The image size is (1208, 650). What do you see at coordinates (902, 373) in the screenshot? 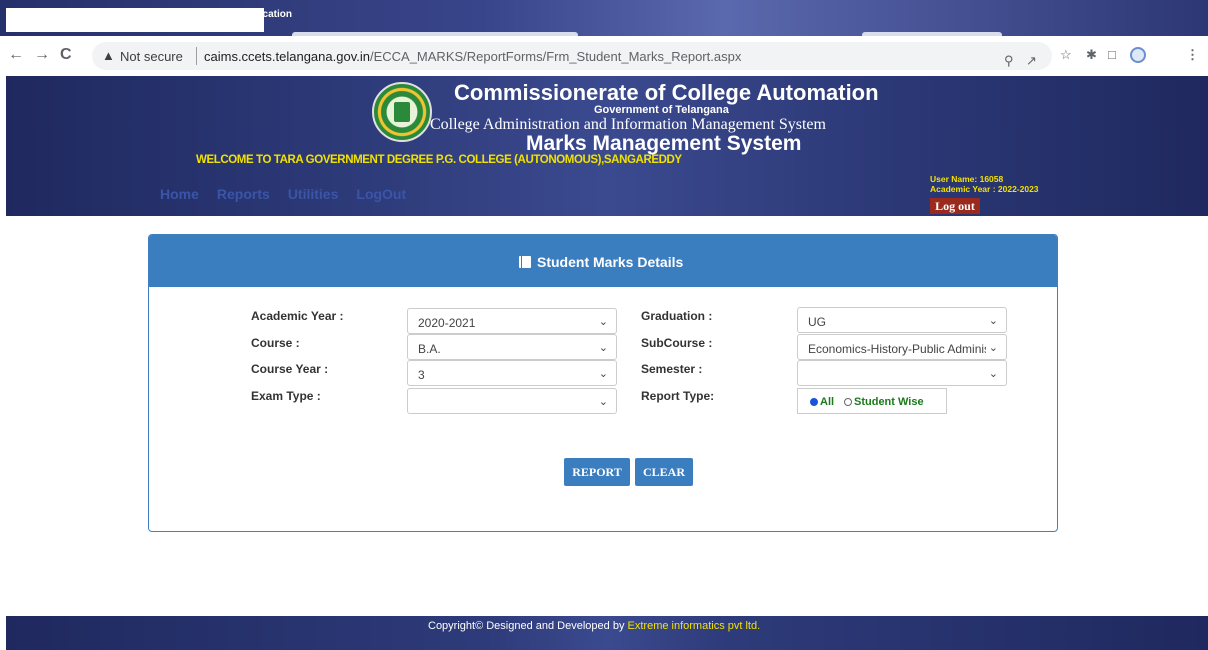
I see `semester-select: ⌄` at bounding box center [902, 373].